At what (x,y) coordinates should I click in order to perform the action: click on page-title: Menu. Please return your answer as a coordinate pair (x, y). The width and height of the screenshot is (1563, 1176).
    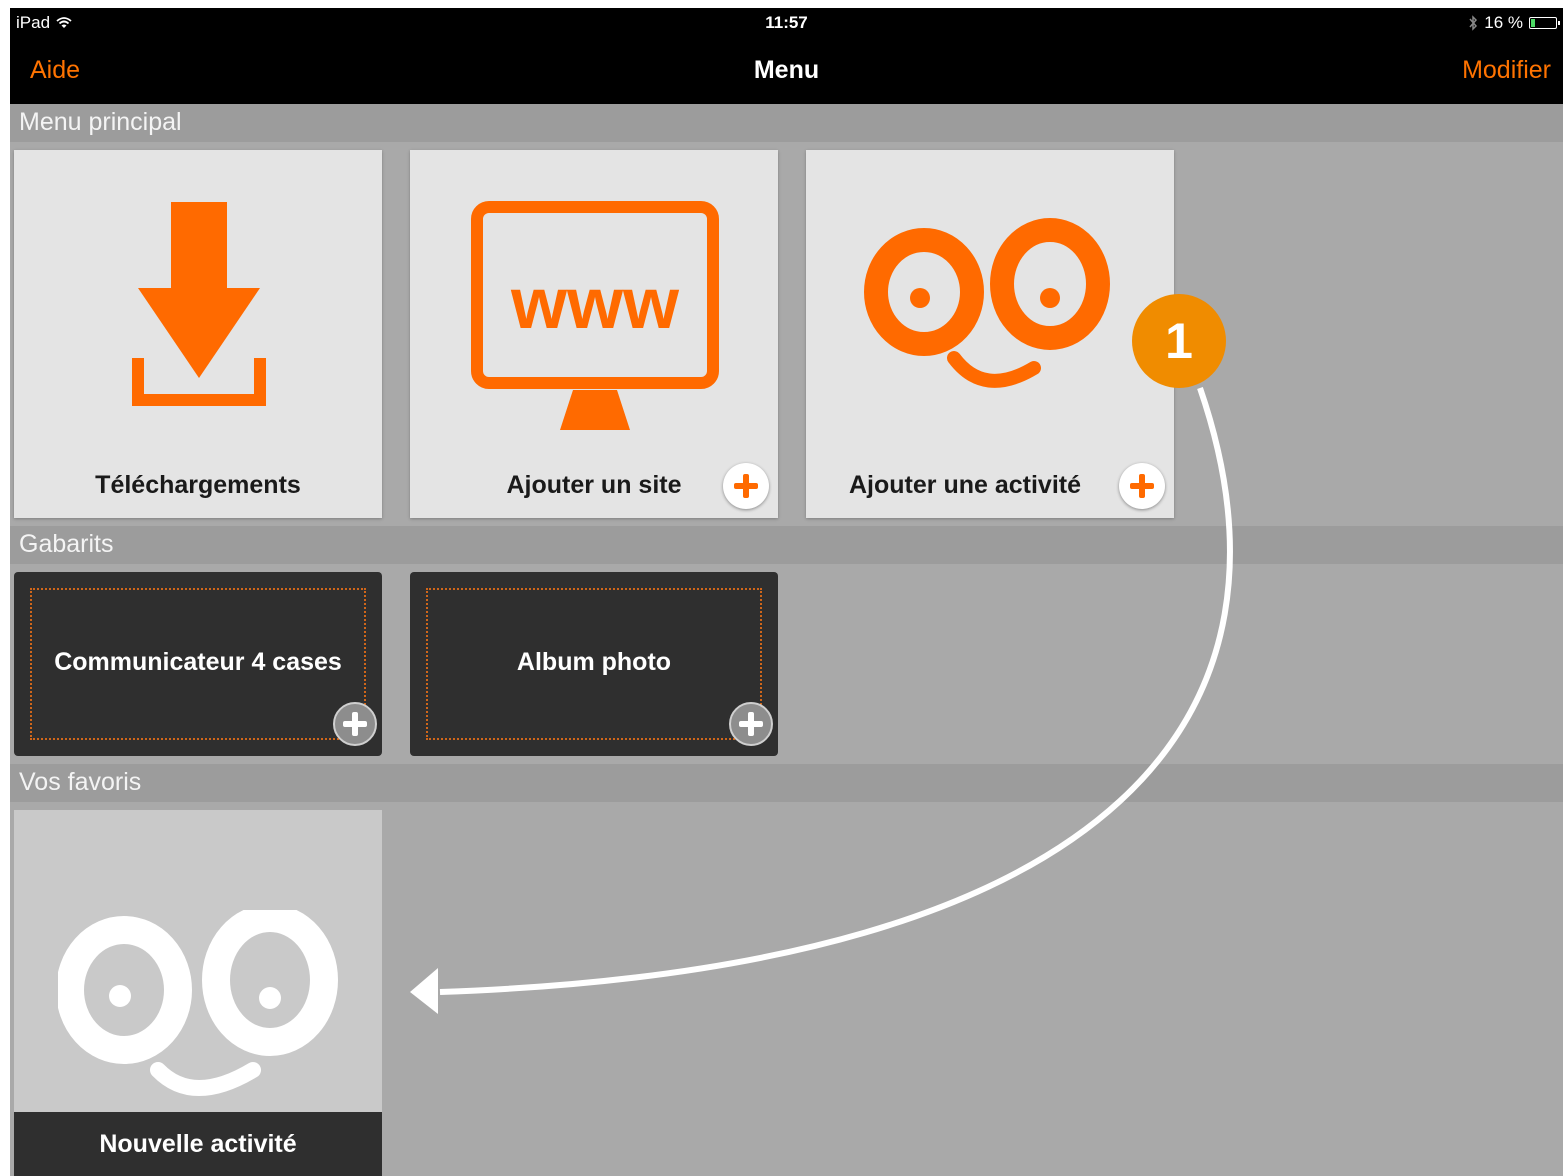
    Looking at the image, I should click on (786, 70).